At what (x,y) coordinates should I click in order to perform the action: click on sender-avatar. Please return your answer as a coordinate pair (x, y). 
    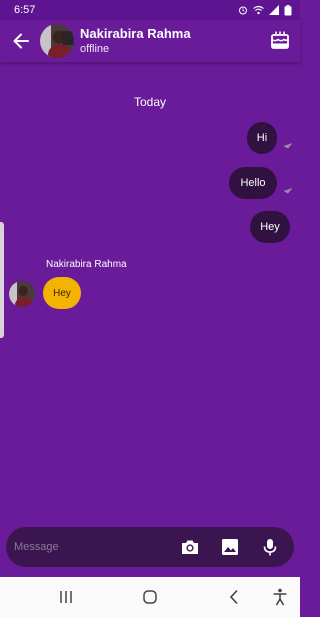
    Looking at the image, I should click on (22, 294).